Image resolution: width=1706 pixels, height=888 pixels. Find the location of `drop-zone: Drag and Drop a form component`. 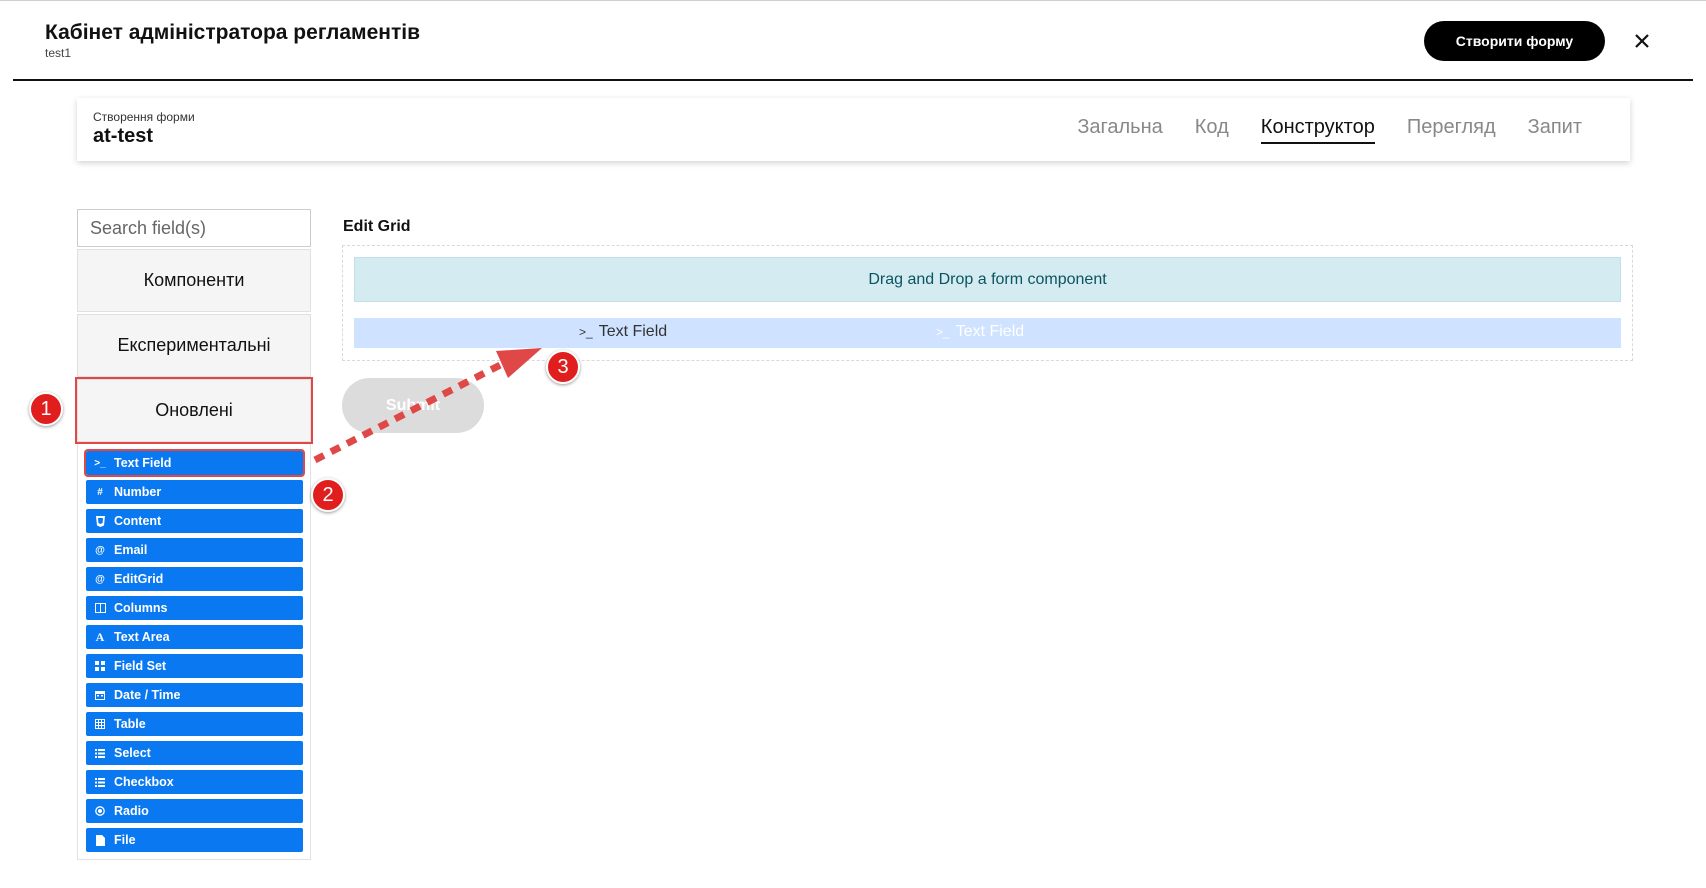

drop-zone: Drag and Drop a form component is located at coordinates (987, 279).